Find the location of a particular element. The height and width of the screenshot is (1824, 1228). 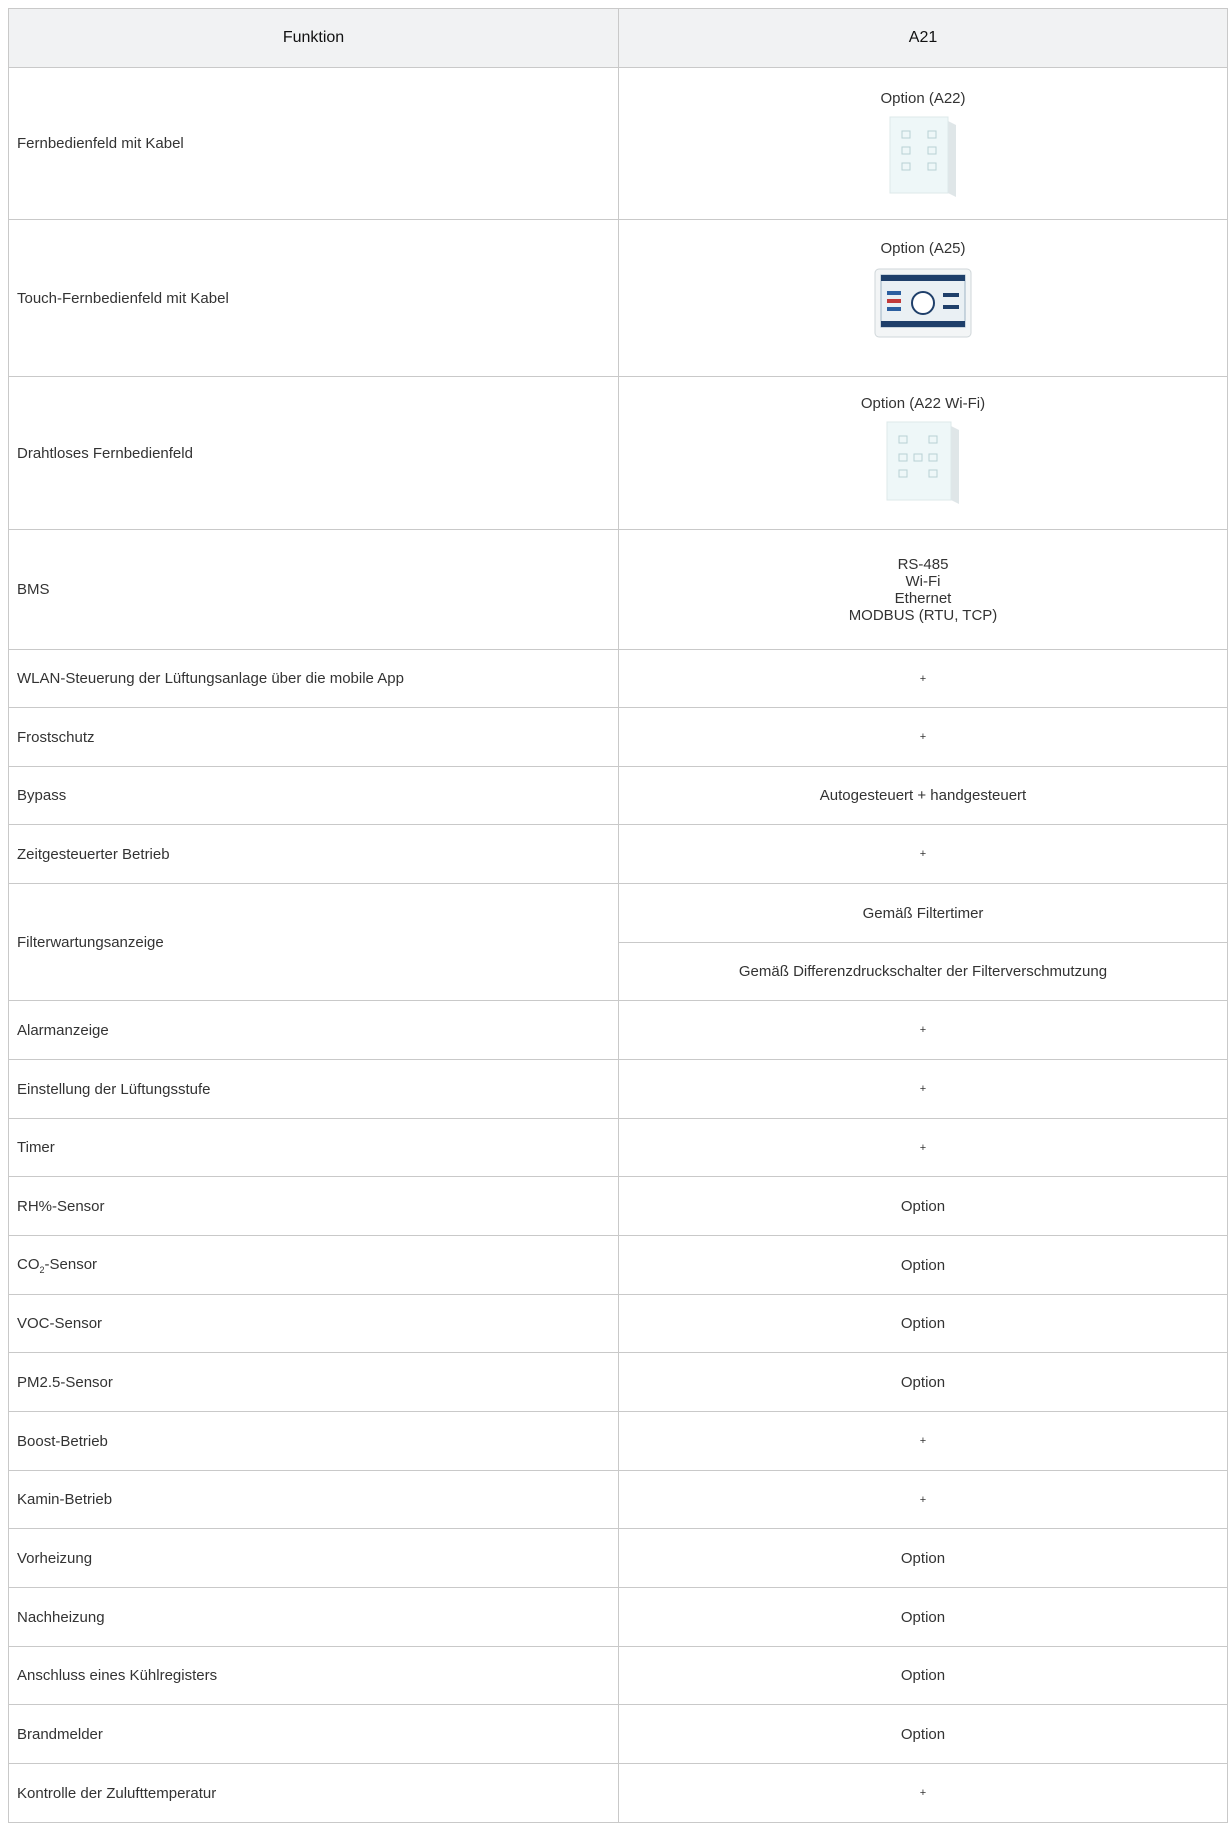

row-value: Option (A22 Wi-Fi) is located at coordinates (923, 453).